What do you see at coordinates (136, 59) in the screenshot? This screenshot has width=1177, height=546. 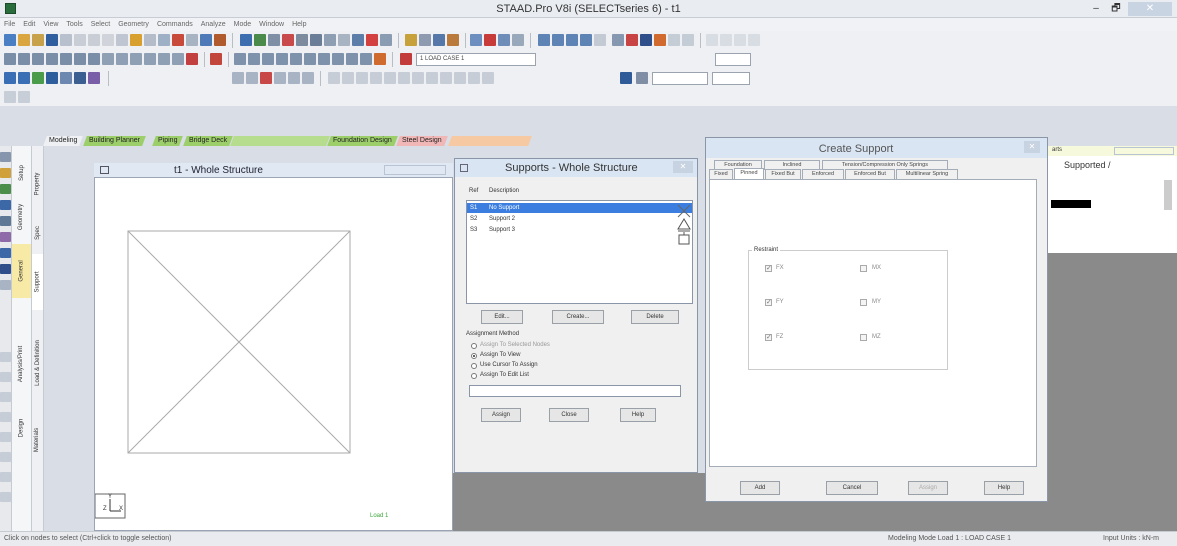 I see `add-plate-icon` at bounding box center [136, 59].